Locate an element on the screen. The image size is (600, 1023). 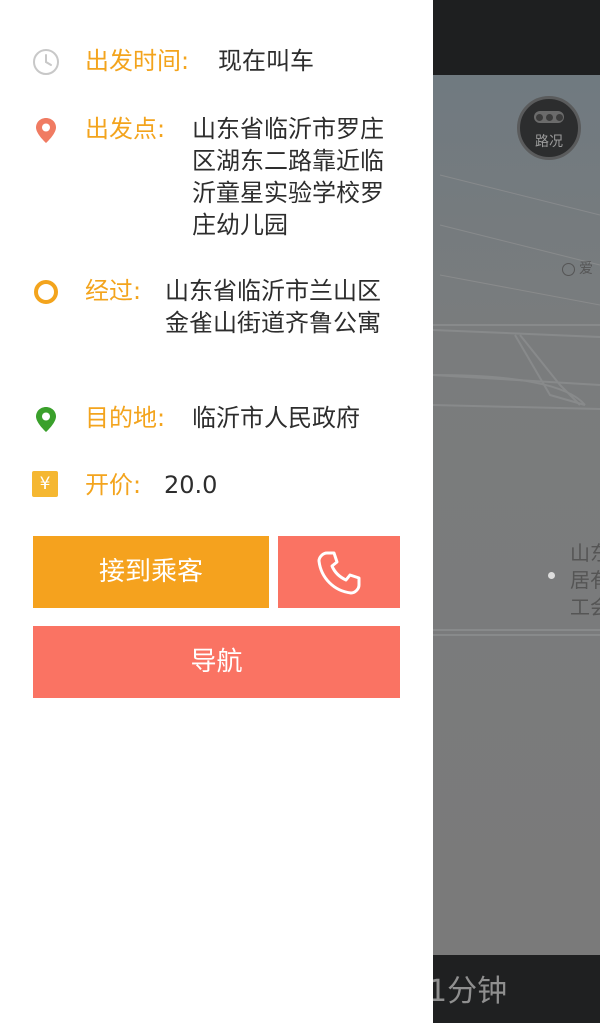
yuan-icon: ¥ is located at coordinates (45, 484).